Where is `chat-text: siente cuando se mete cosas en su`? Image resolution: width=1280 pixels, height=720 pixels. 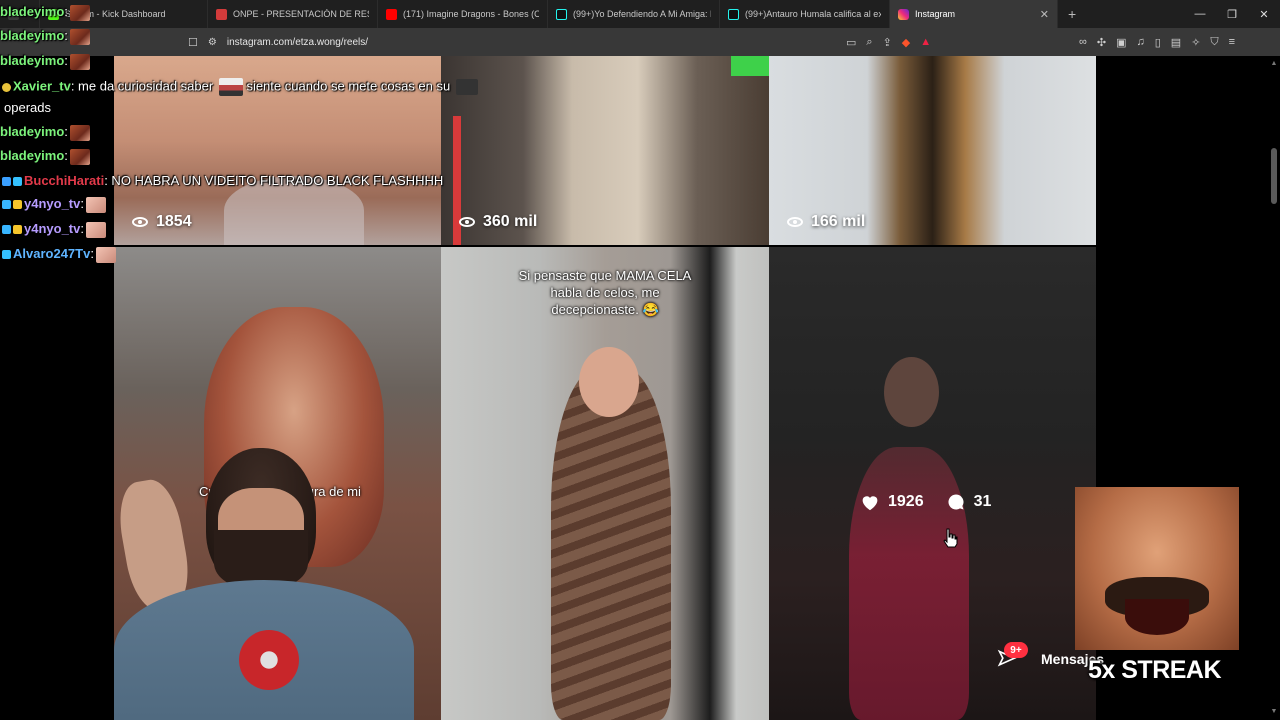 chat-text: siente cuando se mete cosas en su is located at coordinates (348, 86).